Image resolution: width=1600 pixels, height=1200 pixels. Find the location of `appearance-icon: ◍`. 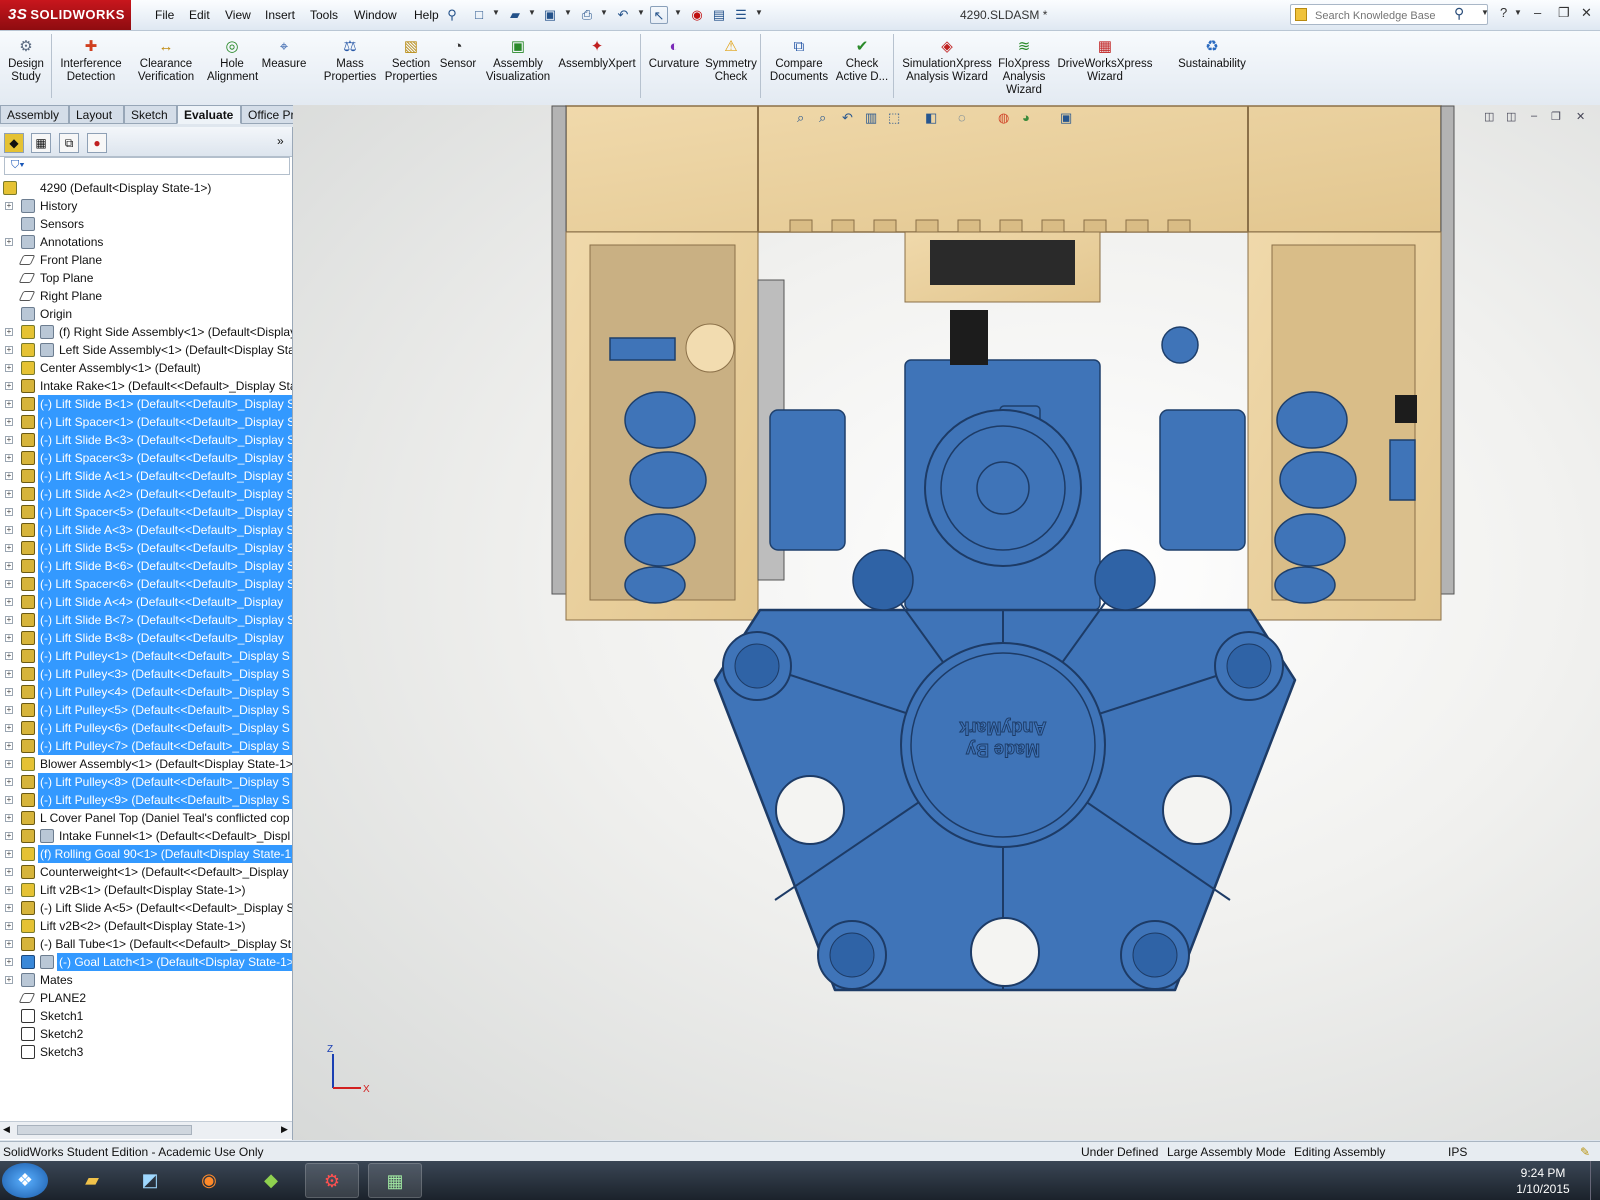

appearance-icon: ◍ is located at coordinates (1003, 118).